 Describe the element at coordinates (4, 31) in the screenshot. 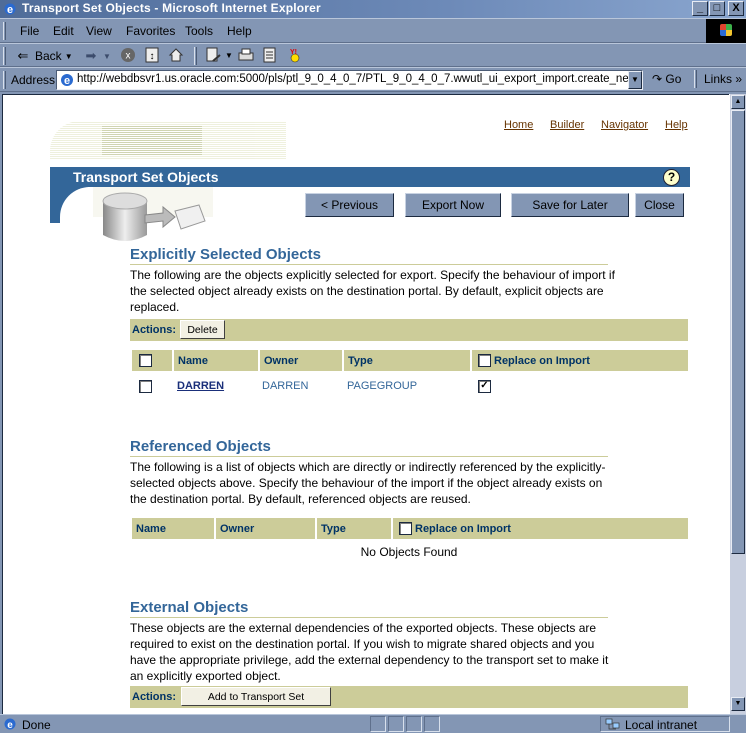

I see `menu-grip` at that location.